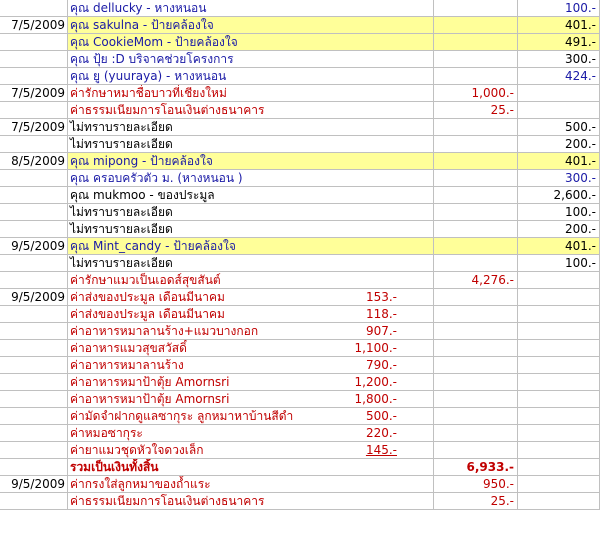 Image resolution: width=604 pixels, height=537 pixels. Describe the element at coordinates (34, 161) in the screenshot. I see `date-cell: 8/5/2009` at that location.